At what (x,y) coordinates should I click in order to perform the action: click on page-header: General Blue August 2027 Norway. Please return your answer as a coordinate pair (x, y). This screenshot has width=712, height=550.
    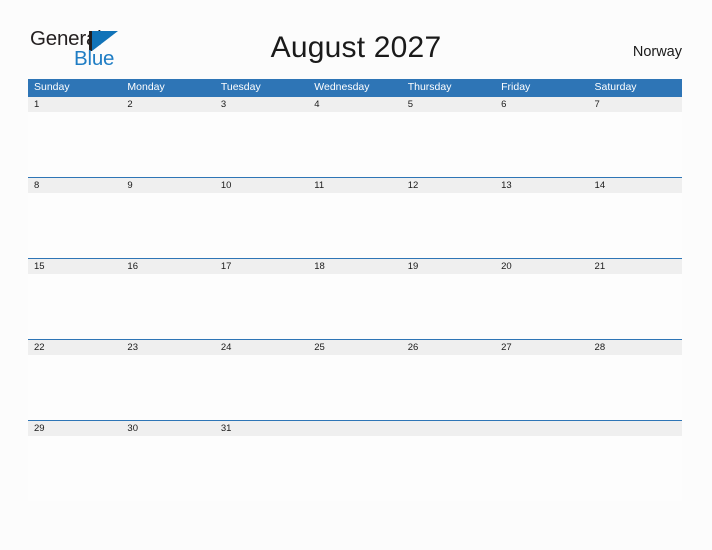
    Looking at the image, I should click on (356, 39).